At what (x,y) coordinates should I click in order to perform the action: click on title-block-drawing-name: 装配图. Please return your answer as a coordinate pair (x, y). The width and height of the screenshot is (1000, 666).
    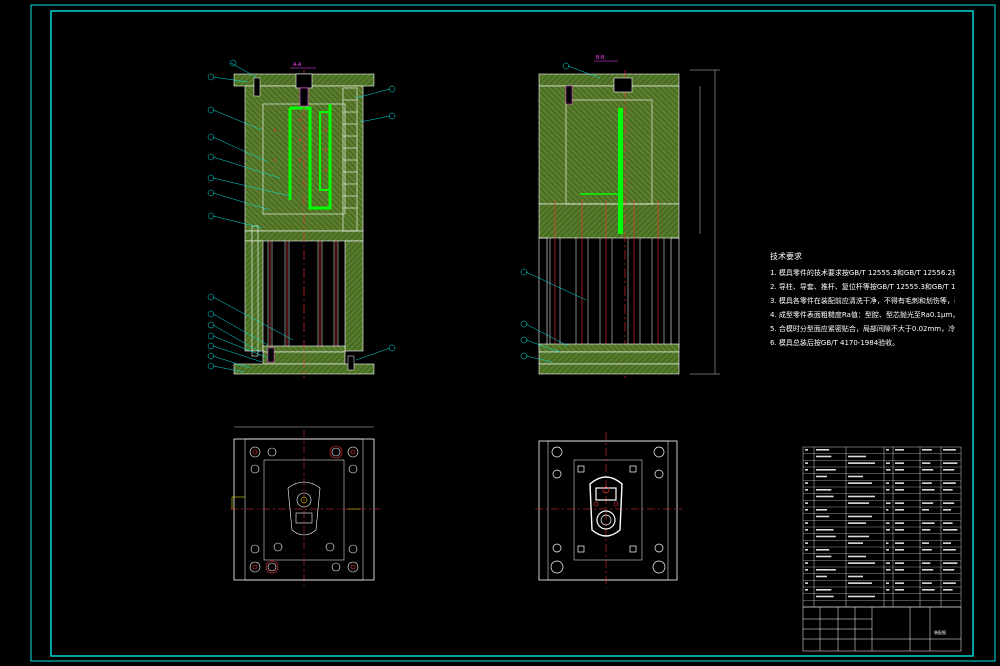
    Looking at the image, I should click on (940, 632).